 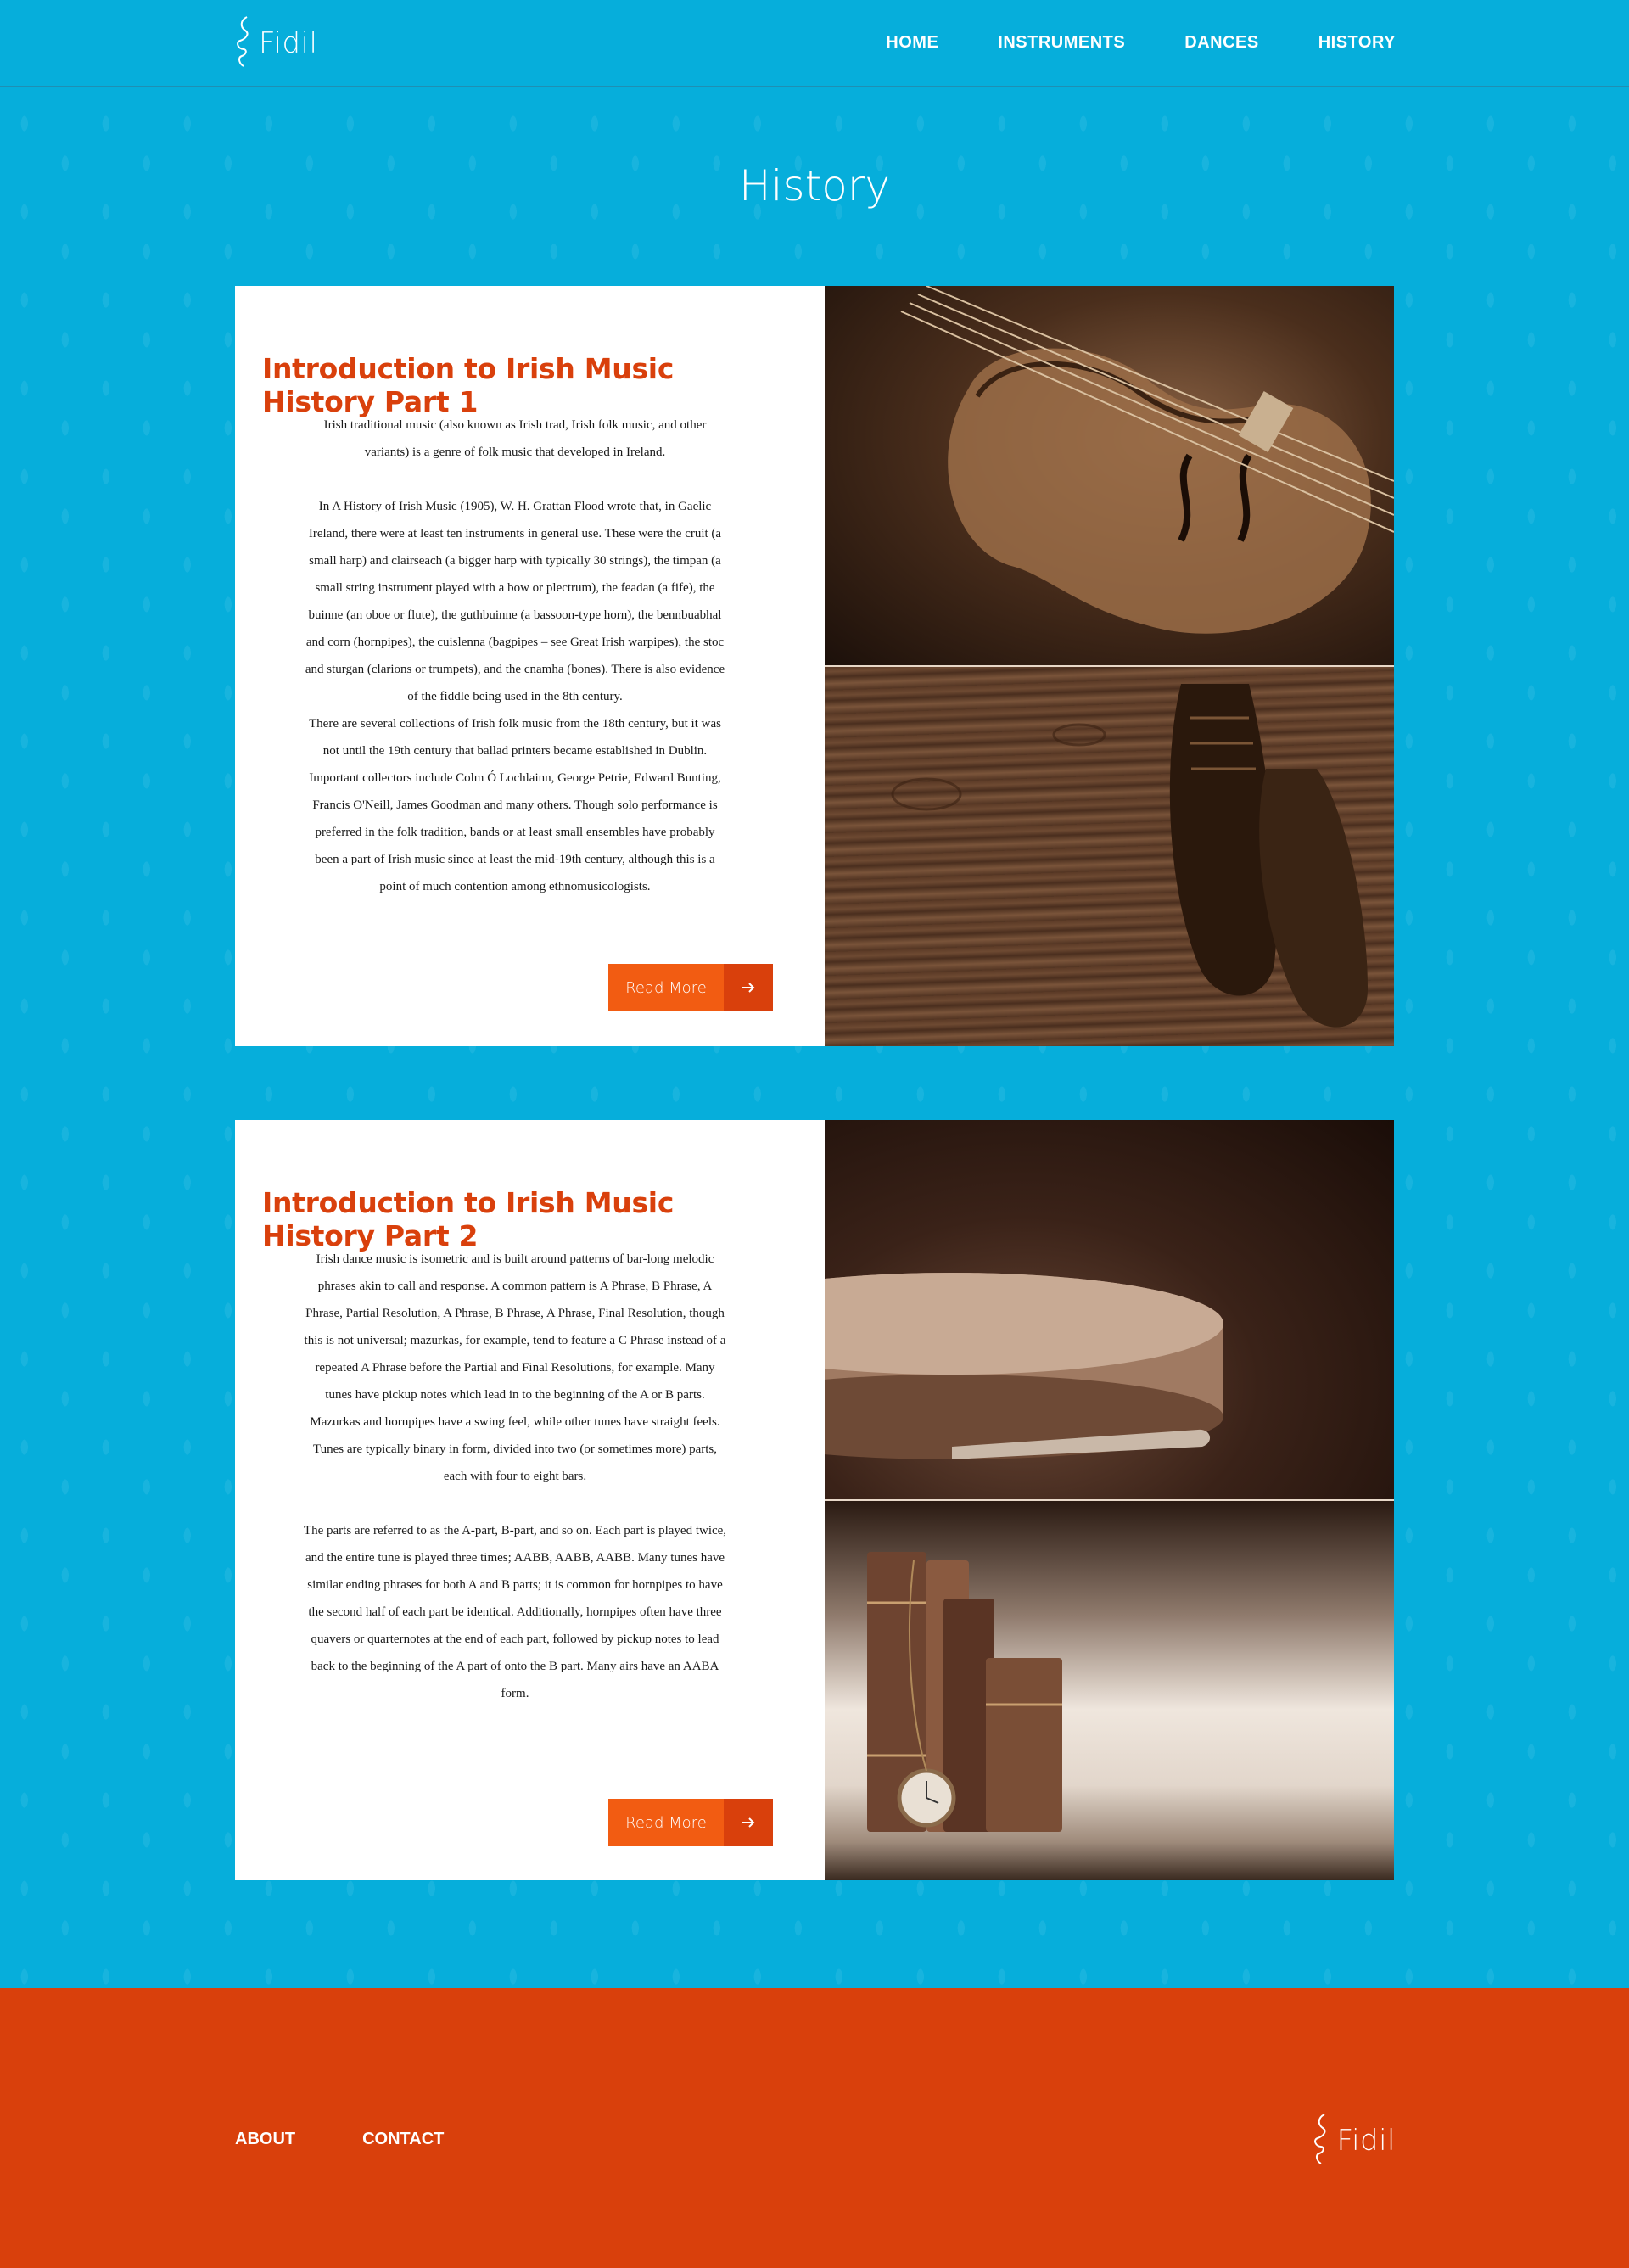 I want to click on nav-dances: DANCES, so click(x=1221, y=43).